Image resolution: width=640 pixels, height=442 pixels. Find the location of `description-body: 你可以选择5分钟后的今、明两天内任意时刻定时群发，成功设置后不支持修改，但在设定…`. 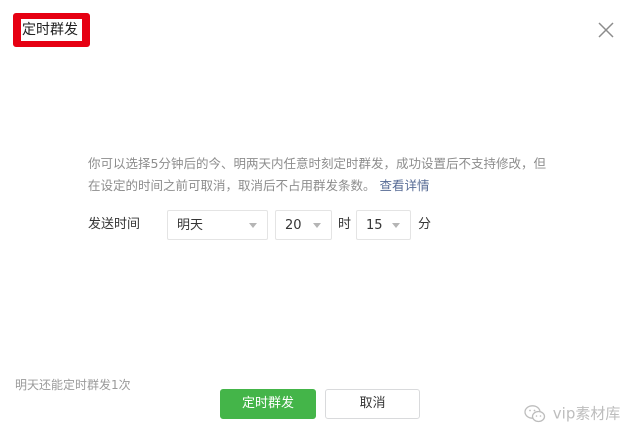

description-body: 你可以选择5分钟后的今、明两天内任意时刻定时群发，成功设置后不支持修改，但在设定… is located at coordinates (317, 174).